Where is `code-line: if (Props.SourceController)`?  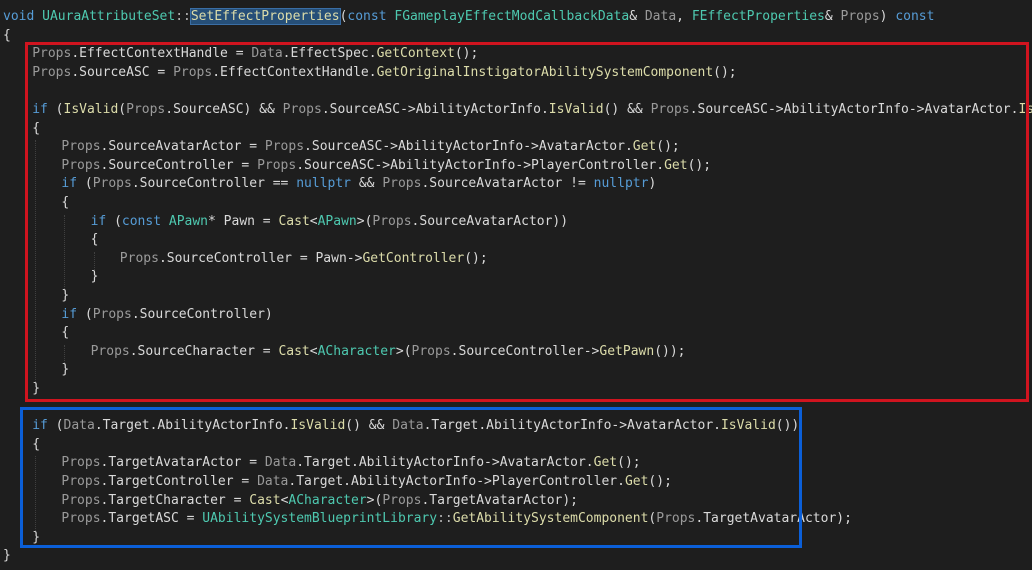
code-line: if (Props.SourceController) is located at coordinates (166, 315).